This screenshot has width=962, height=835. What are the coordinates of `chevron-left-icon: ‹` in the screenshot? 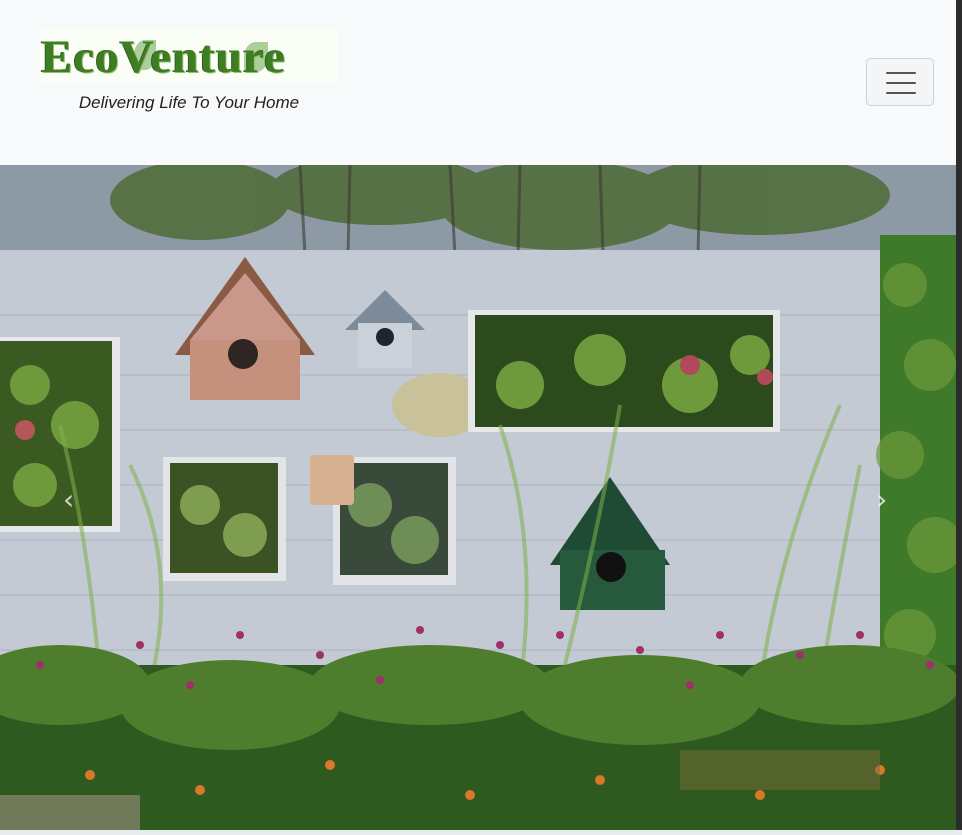 It's located at (69, 499).